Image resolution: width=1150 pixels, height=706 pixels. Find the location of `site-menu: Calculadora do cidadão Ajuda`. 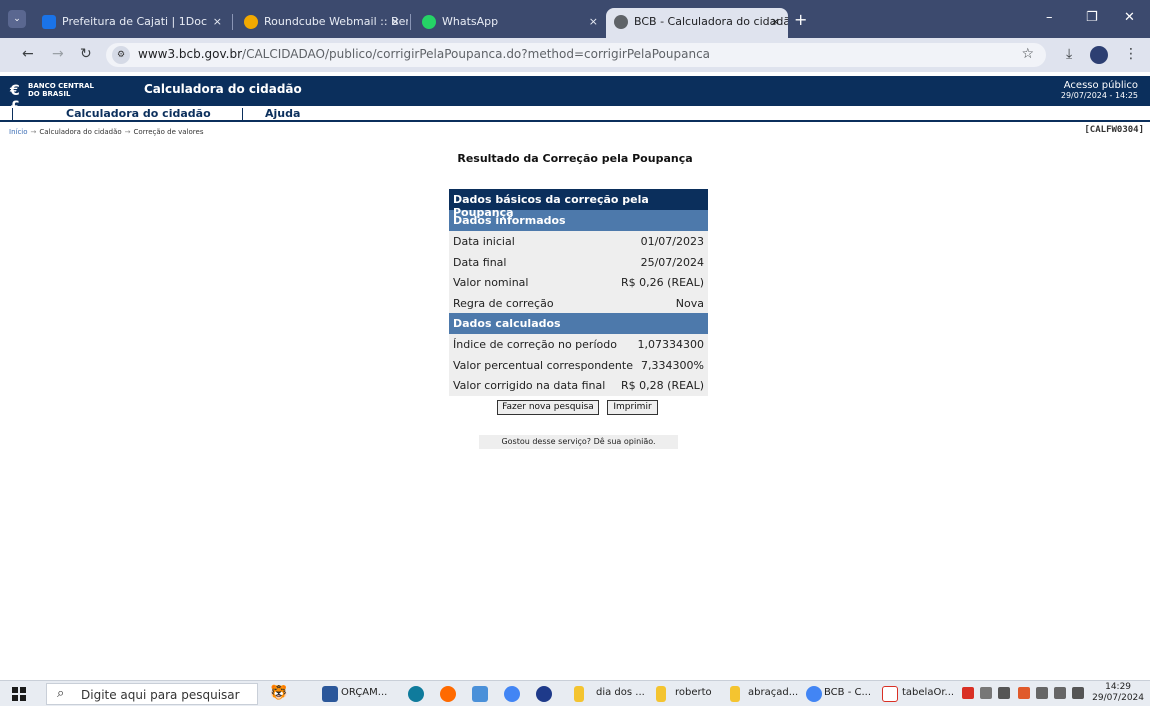

site-menu: Calculadora do cidadão Ajuda is located at coordinates (575, 114).